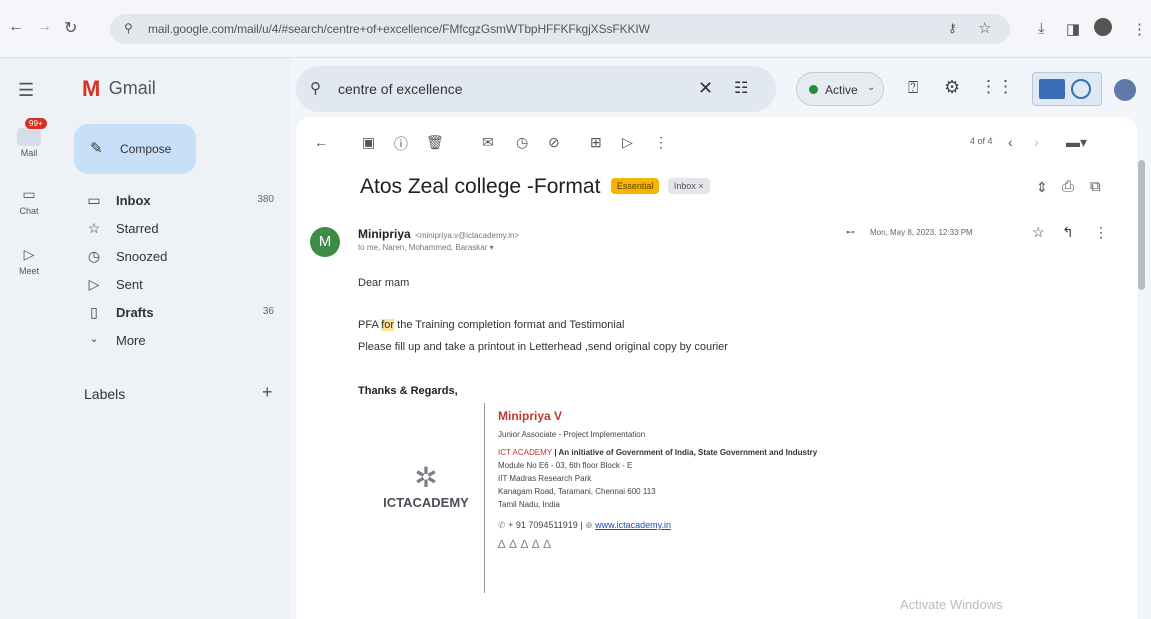  Describe the element at coordinates (179, 257) in the screenshot. I see `sidebar-item-snoozed: ◷ Snoozed` at that location.